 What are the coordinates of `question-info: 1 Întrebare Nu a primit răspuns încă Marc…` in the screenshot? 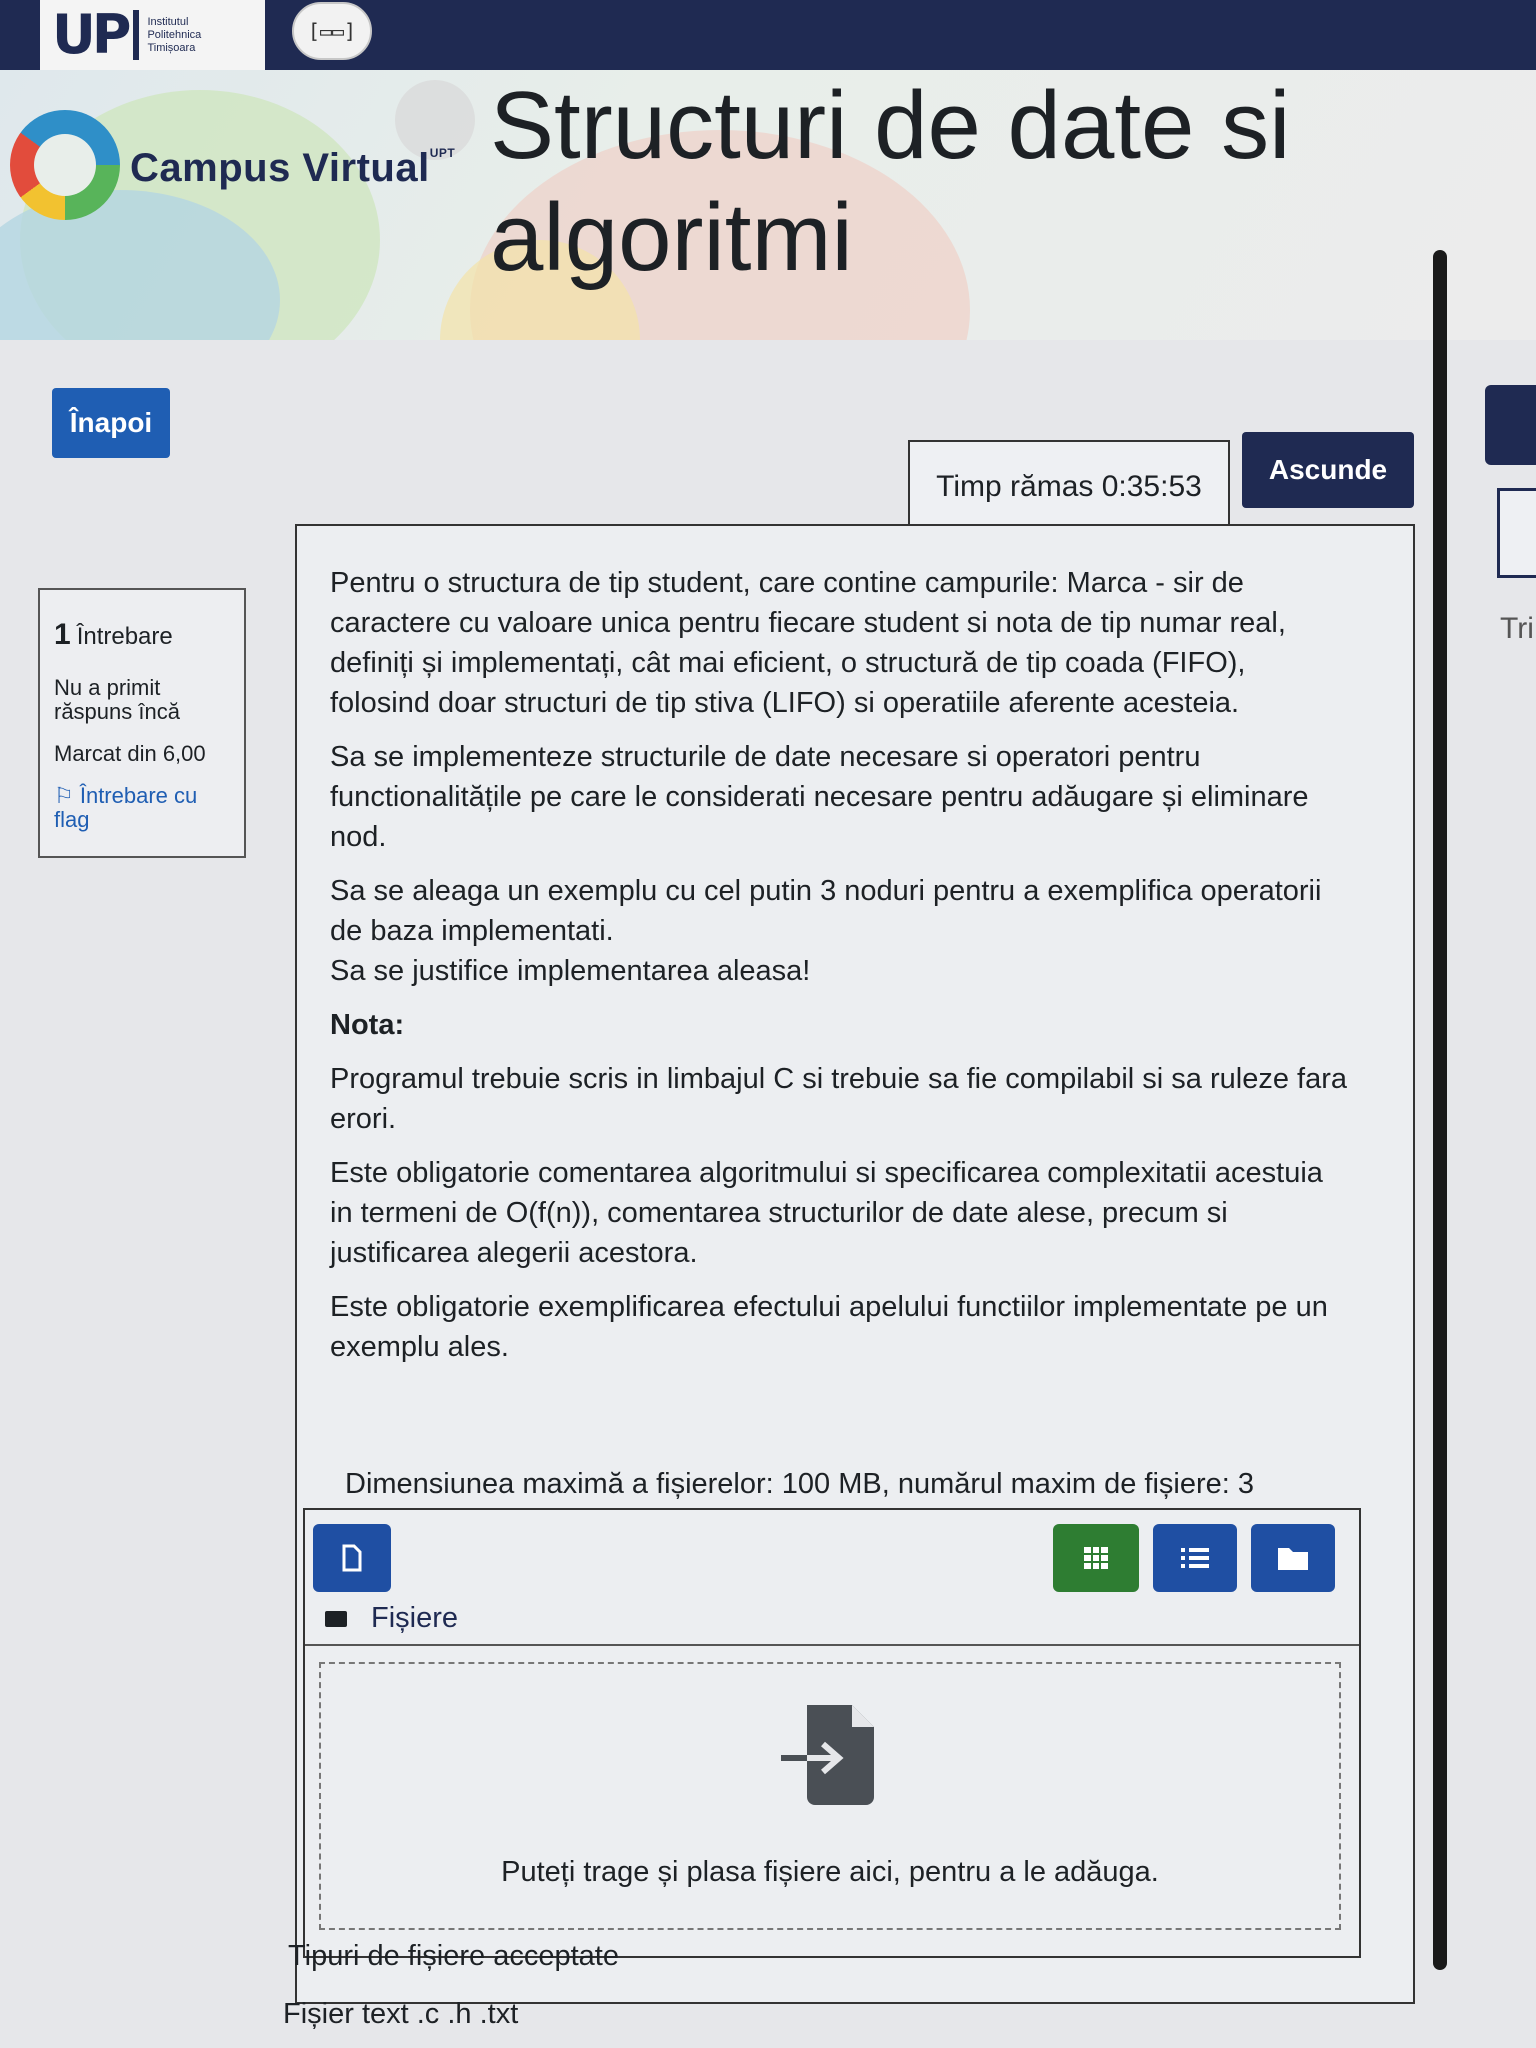 It's located at (142, 723).